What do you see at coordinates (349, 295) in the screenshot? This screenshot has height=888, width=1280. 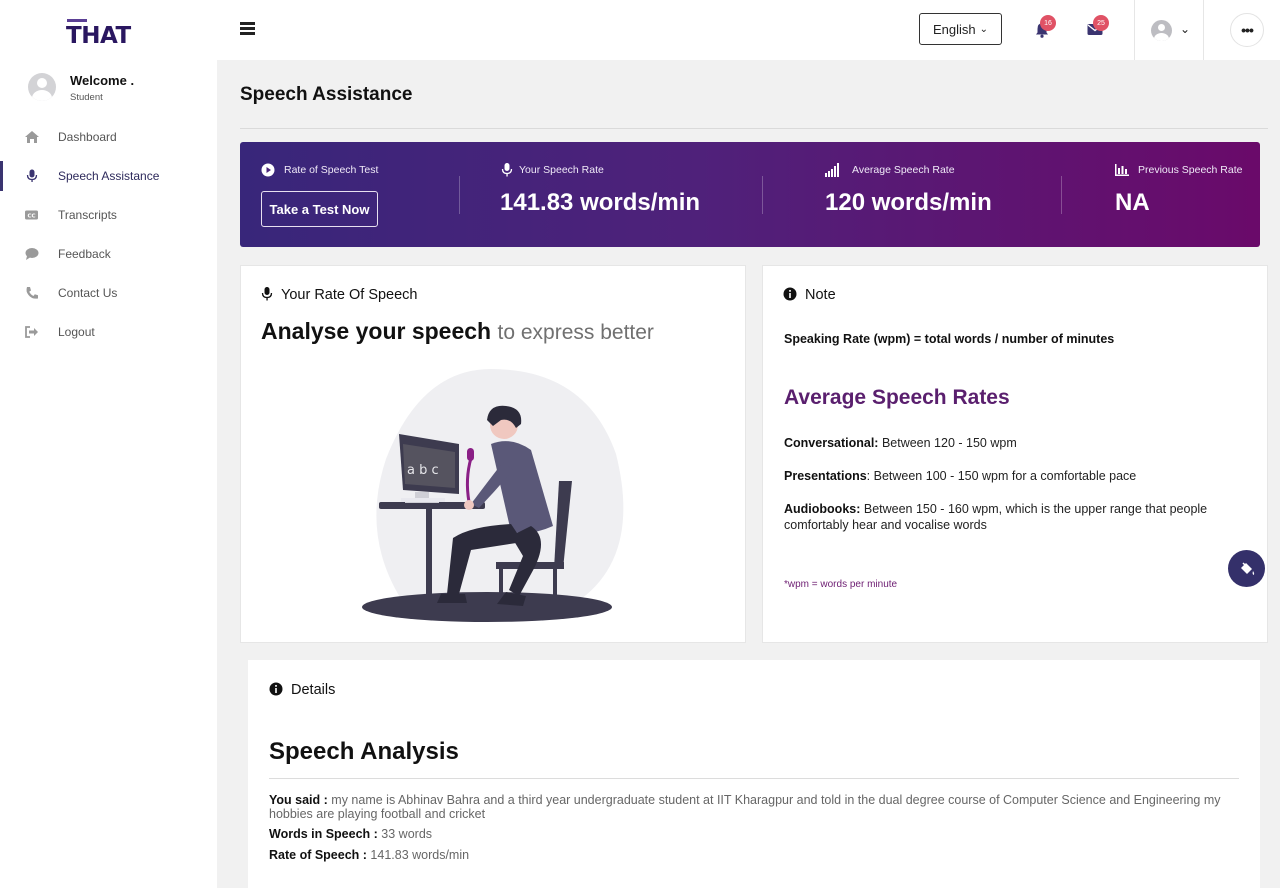 I see `card-heading-text: Your Rate Of Speech` at bounding box center [349, 295].